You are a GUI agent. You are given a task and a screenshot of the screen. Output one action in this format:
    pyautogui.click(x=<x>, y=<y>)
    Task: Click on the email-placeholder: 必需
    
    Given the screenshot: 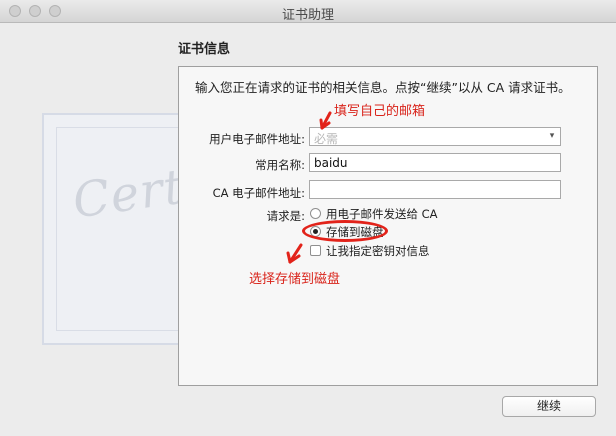 What is the action you would take?
    pyautogui.click(x=326, y=139)
    